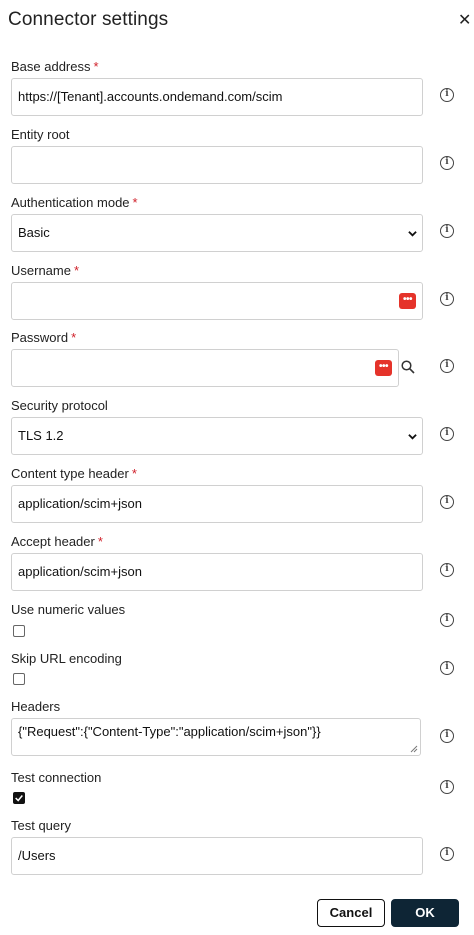 The width and height of the screenshot is (474, 935). I want to click on close-icon: ✕, so click(464, 21).